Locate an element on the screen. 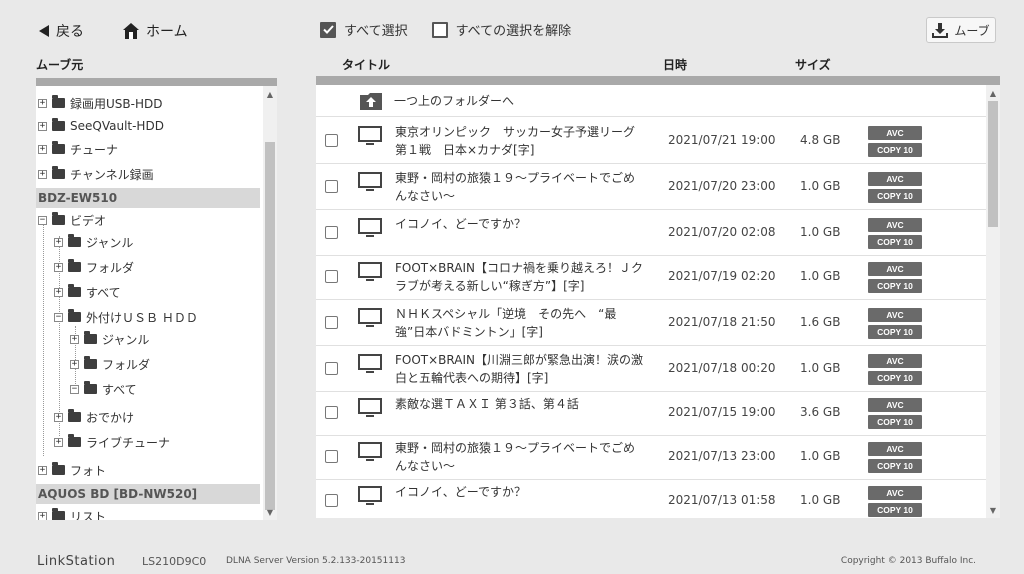 Image resolution: width=1024 pixels, height=574 pixels. tree-item-video: − ビデオ is located at coordinates (72, 220).